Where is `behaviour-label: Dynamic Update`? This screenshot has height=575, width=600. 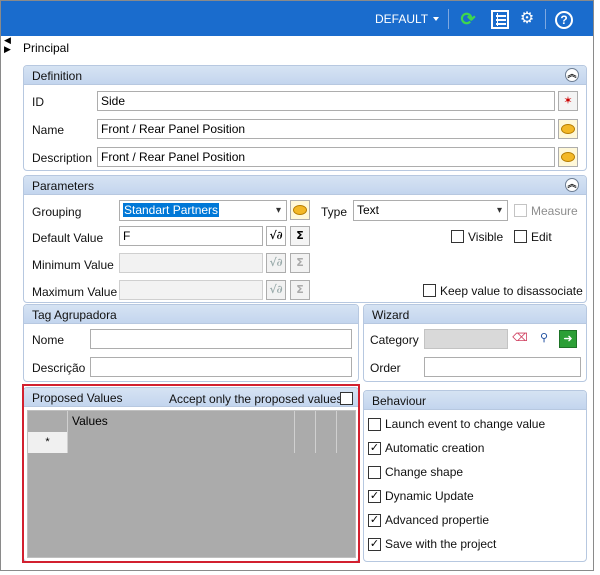
behaviour-label: Dynamic Update is located at coordinates (429, 496).